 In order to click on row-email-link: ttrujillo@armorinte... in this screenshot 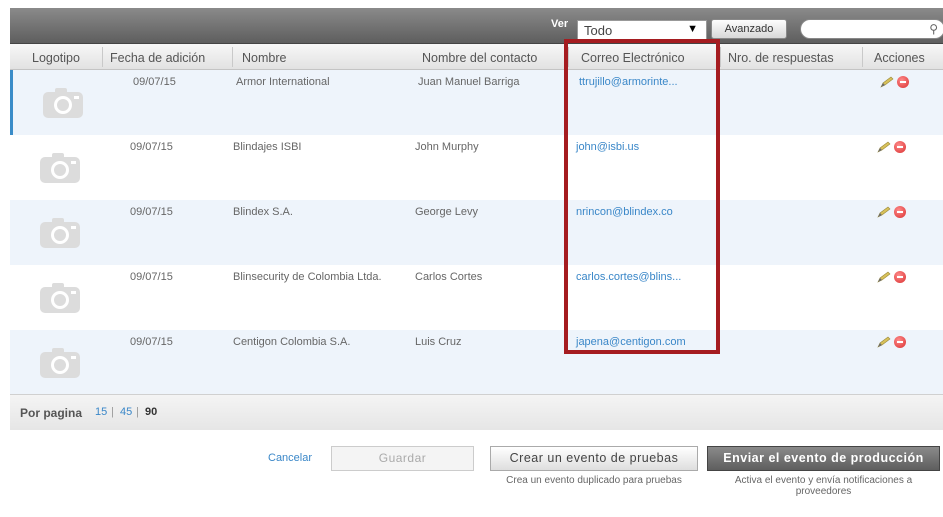, I will do `click(628, 82)`.